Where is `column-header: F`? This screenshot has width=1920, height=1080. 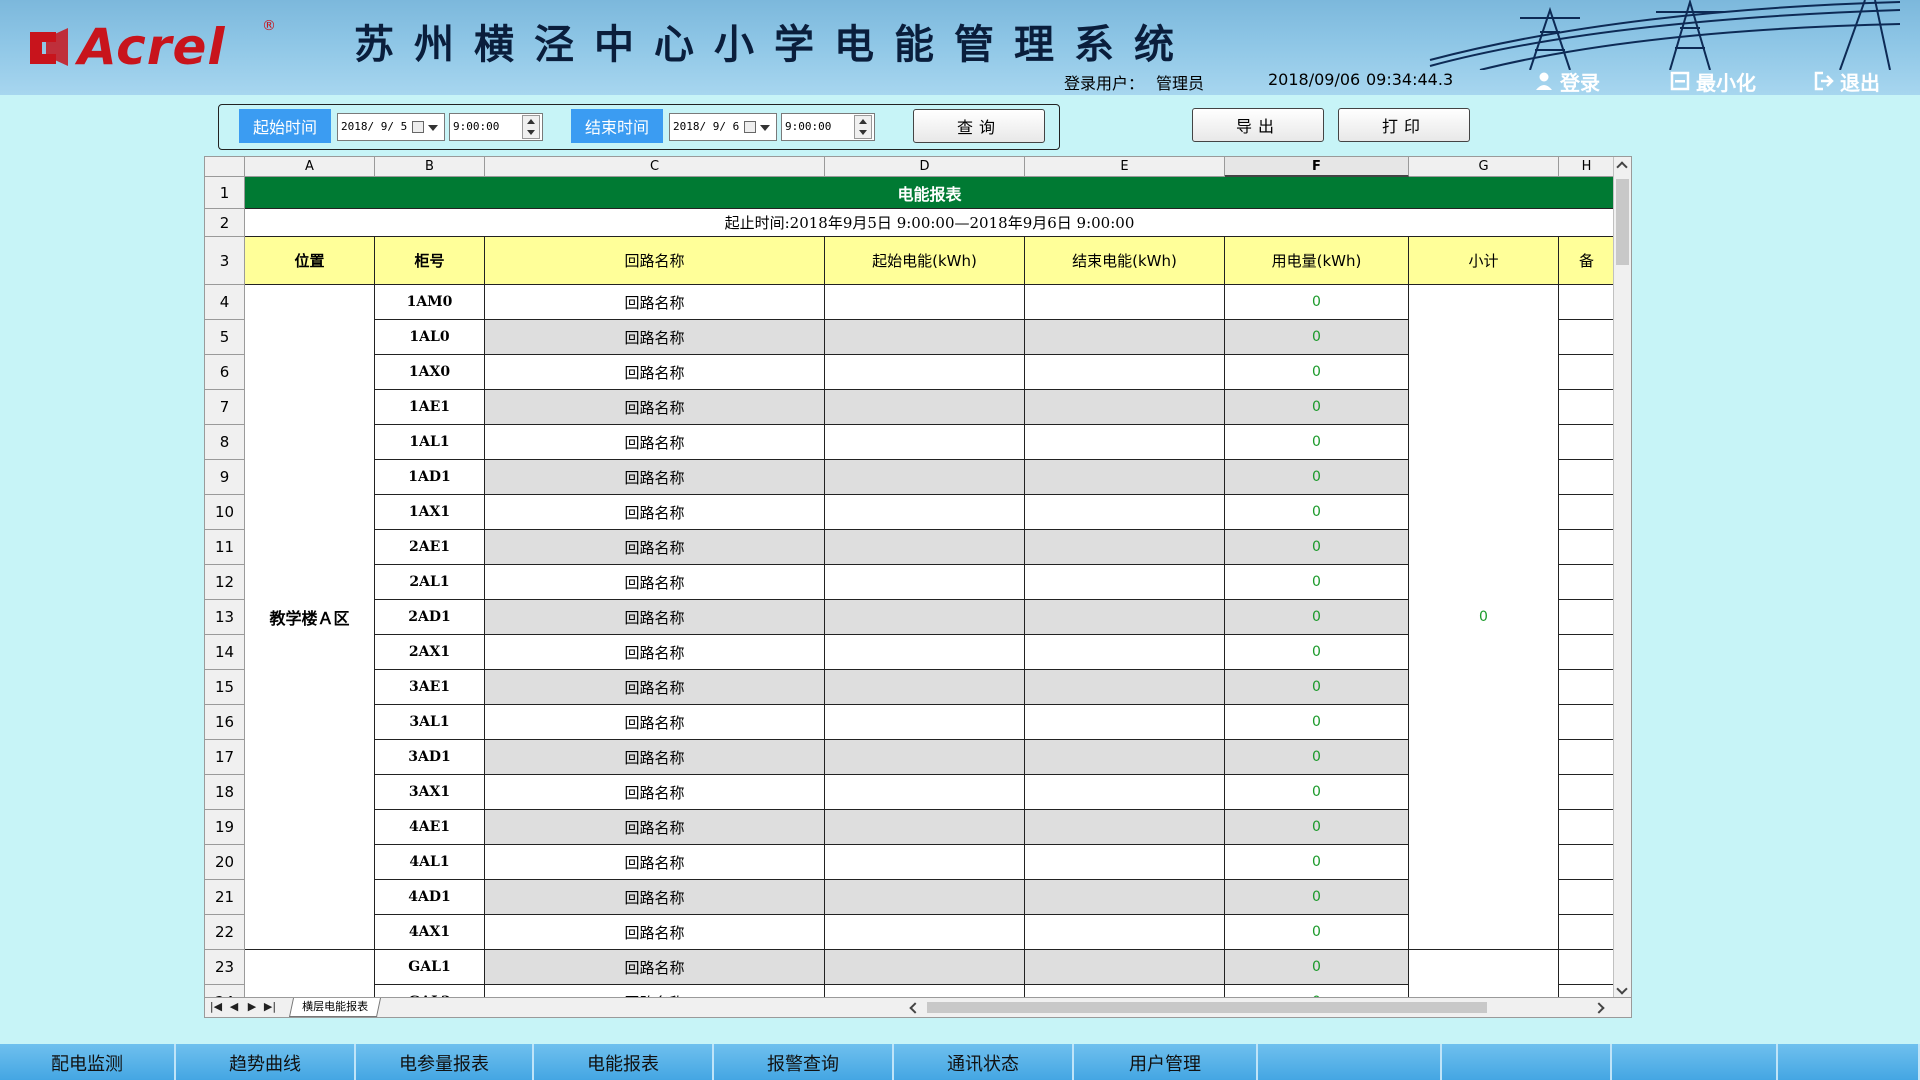 column-header: F is located at coordinates (1317, 167).